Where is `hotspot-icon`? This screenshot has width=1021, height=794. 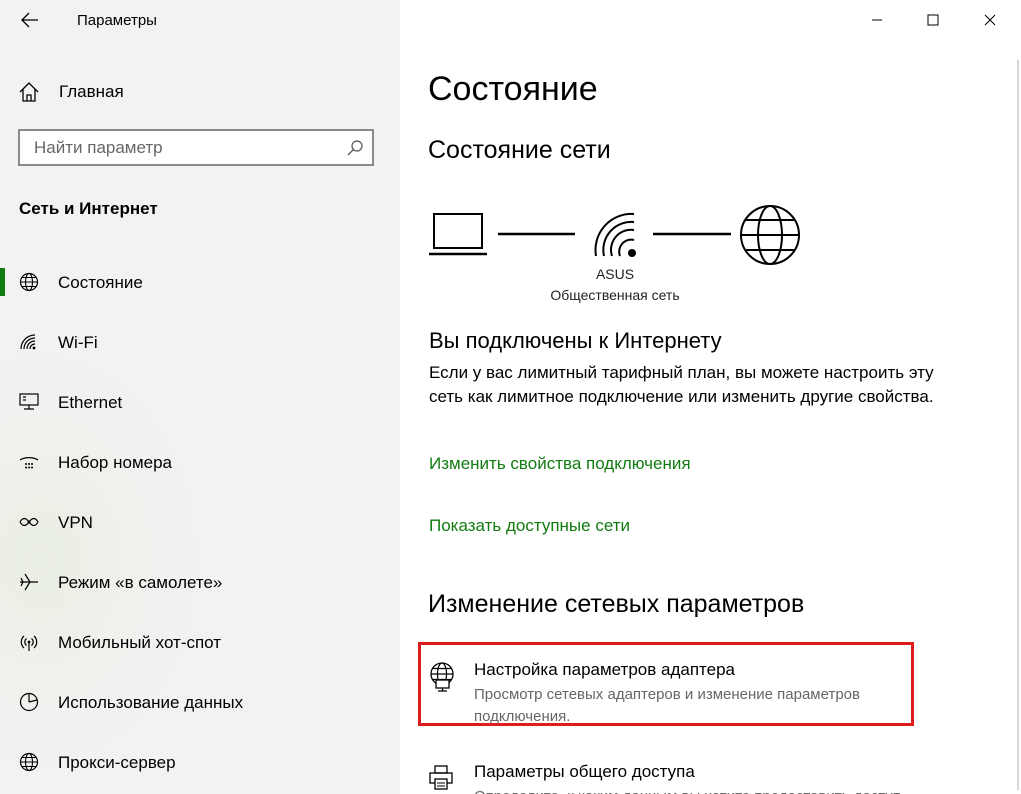 hotspot-icon is located at coordinates (29, 643).